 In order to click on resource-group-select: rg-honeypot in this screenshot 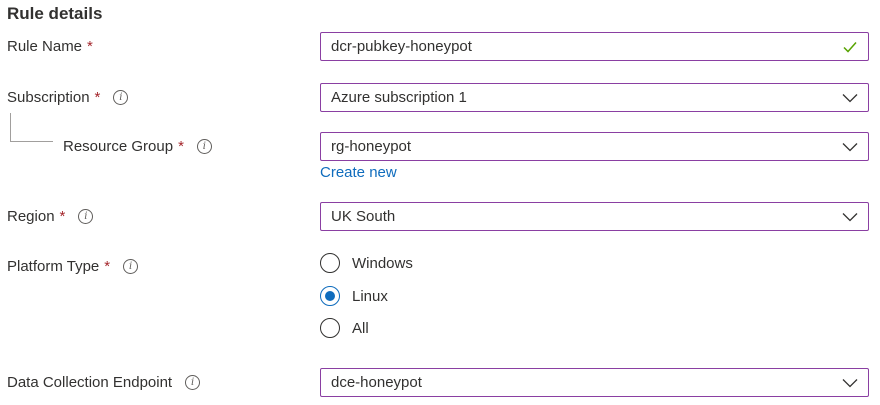, I will do `click(594, 146)`.